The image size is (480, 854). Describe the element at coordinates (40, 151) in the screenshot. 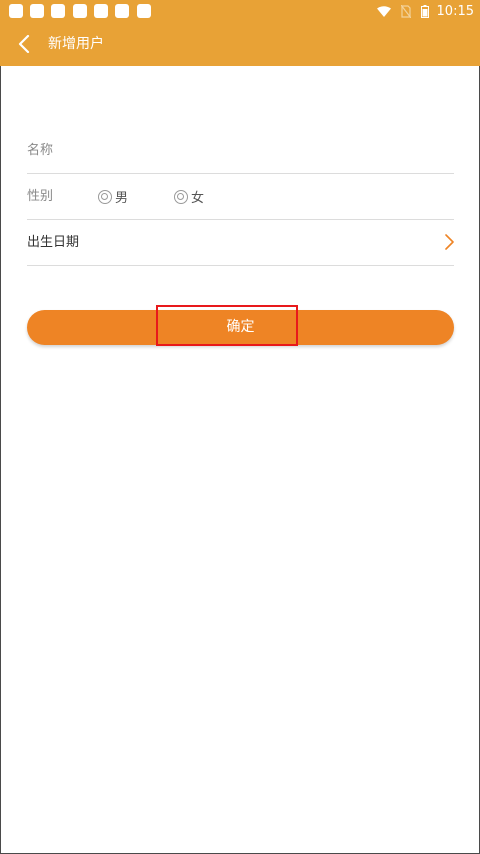

I see `name-field: 名称` at that location.